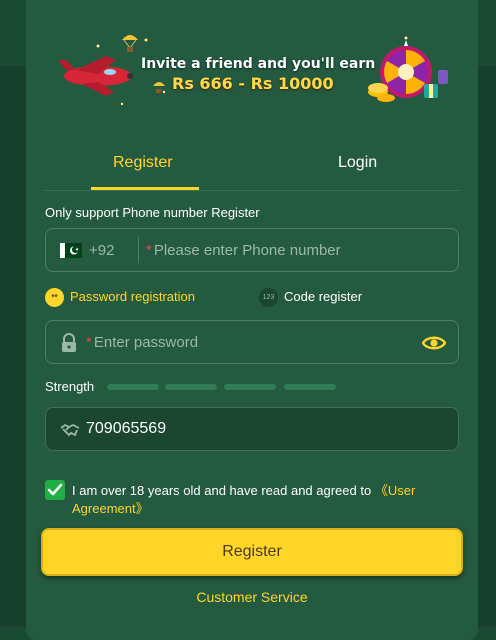 Image resolution: width=496 pixels, height=640 pixels. I want to click on eye-icon, so click(434, 343).